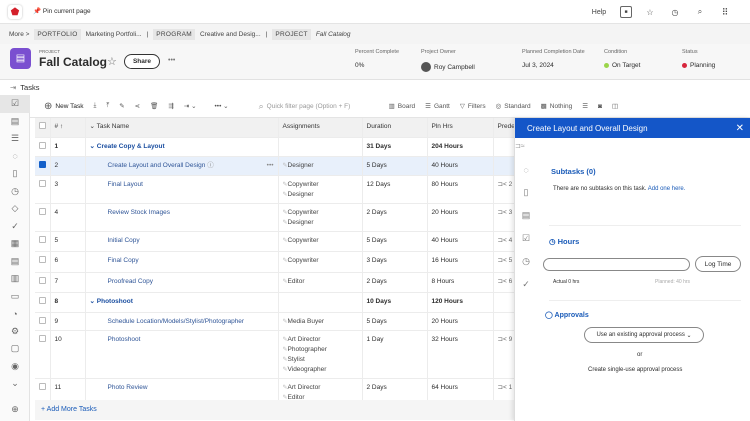 The height and width of the screenshot is (421, 750). I want to click on add-subtask-link: Add one here., so click(667, 189).